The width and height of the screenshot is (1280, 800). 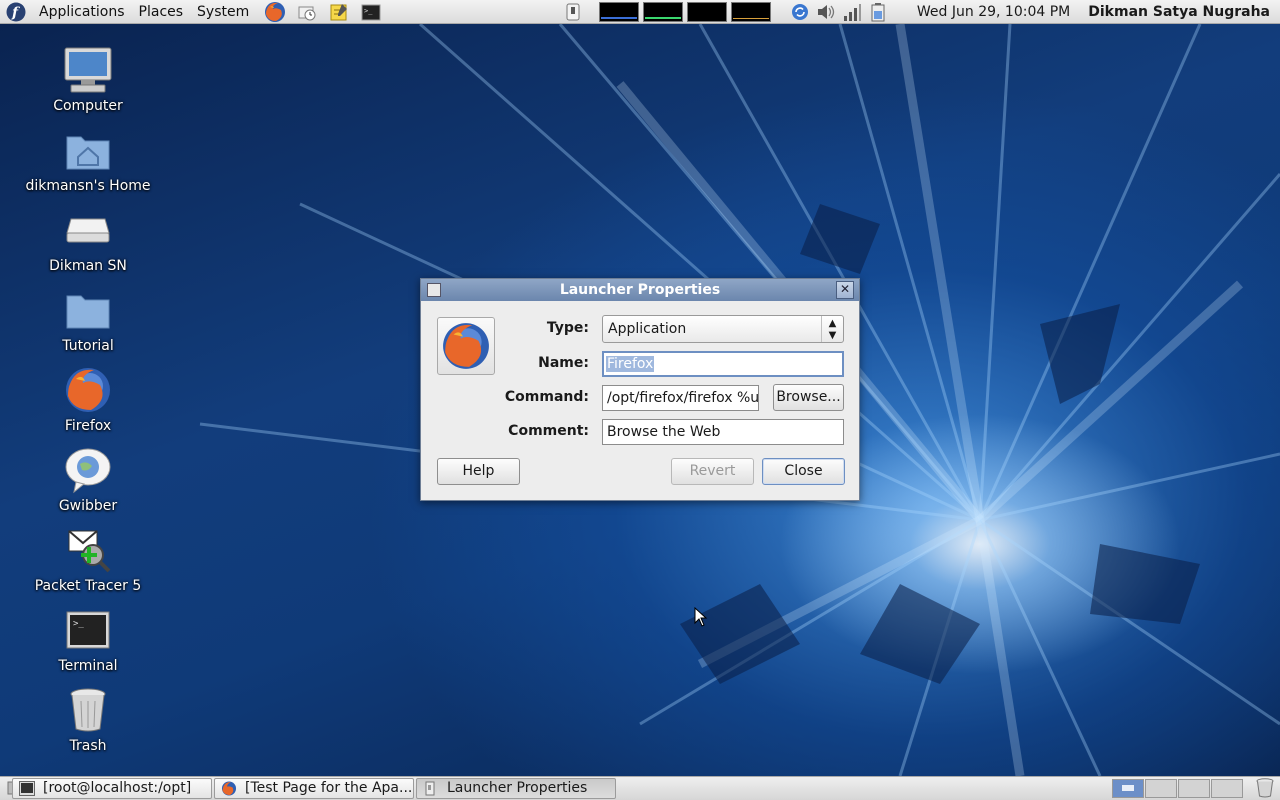 What do you see at coordinates (832, 329) in the screenshot?
I see `combo-arrows-icon: ▲ ▼` at bounding box center [832, 329].